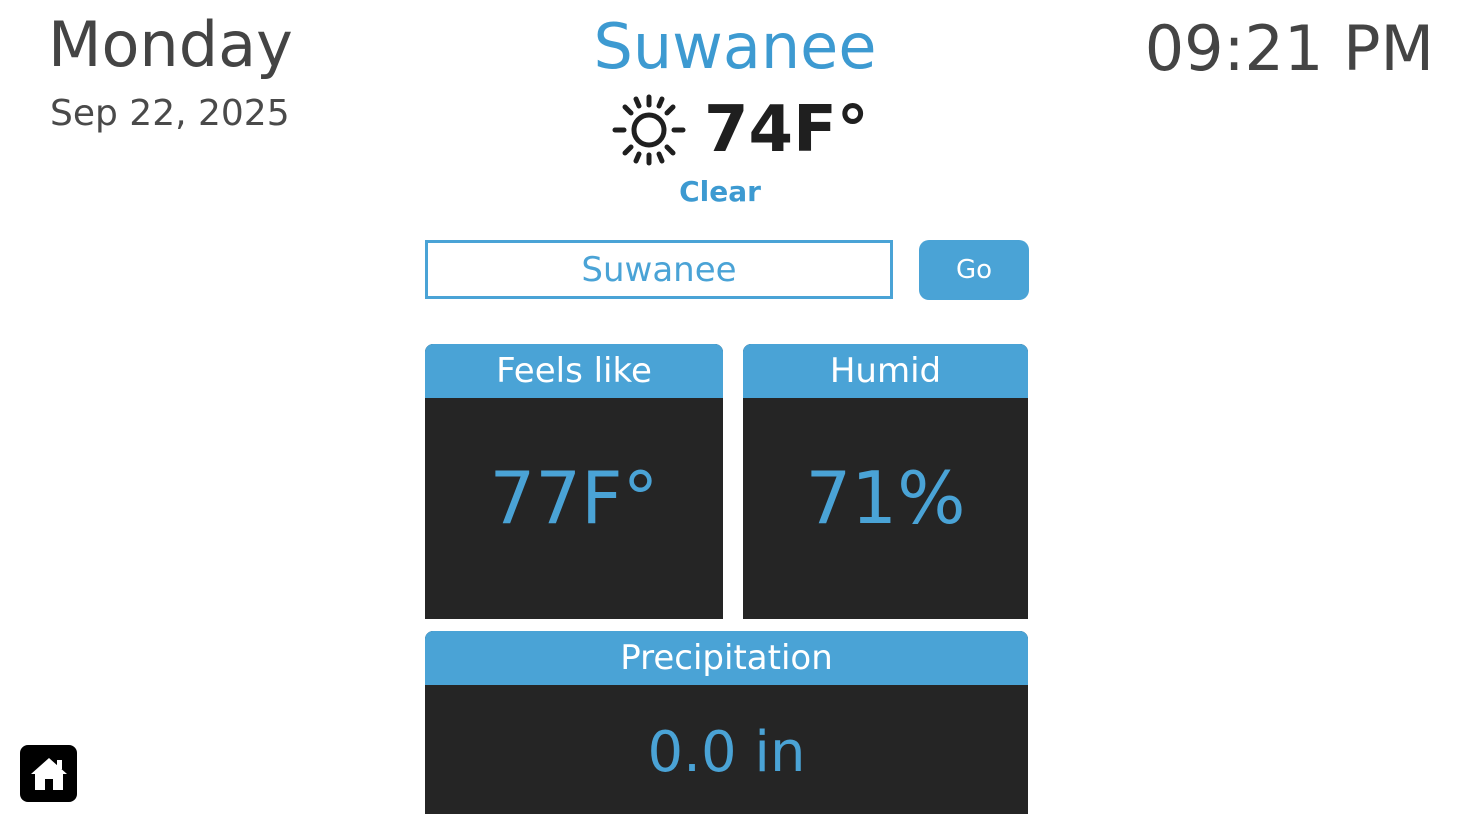 The width and height of the screenshot is (1470, 826). I want to click on current-weather: 74F°, so click(739, 130).